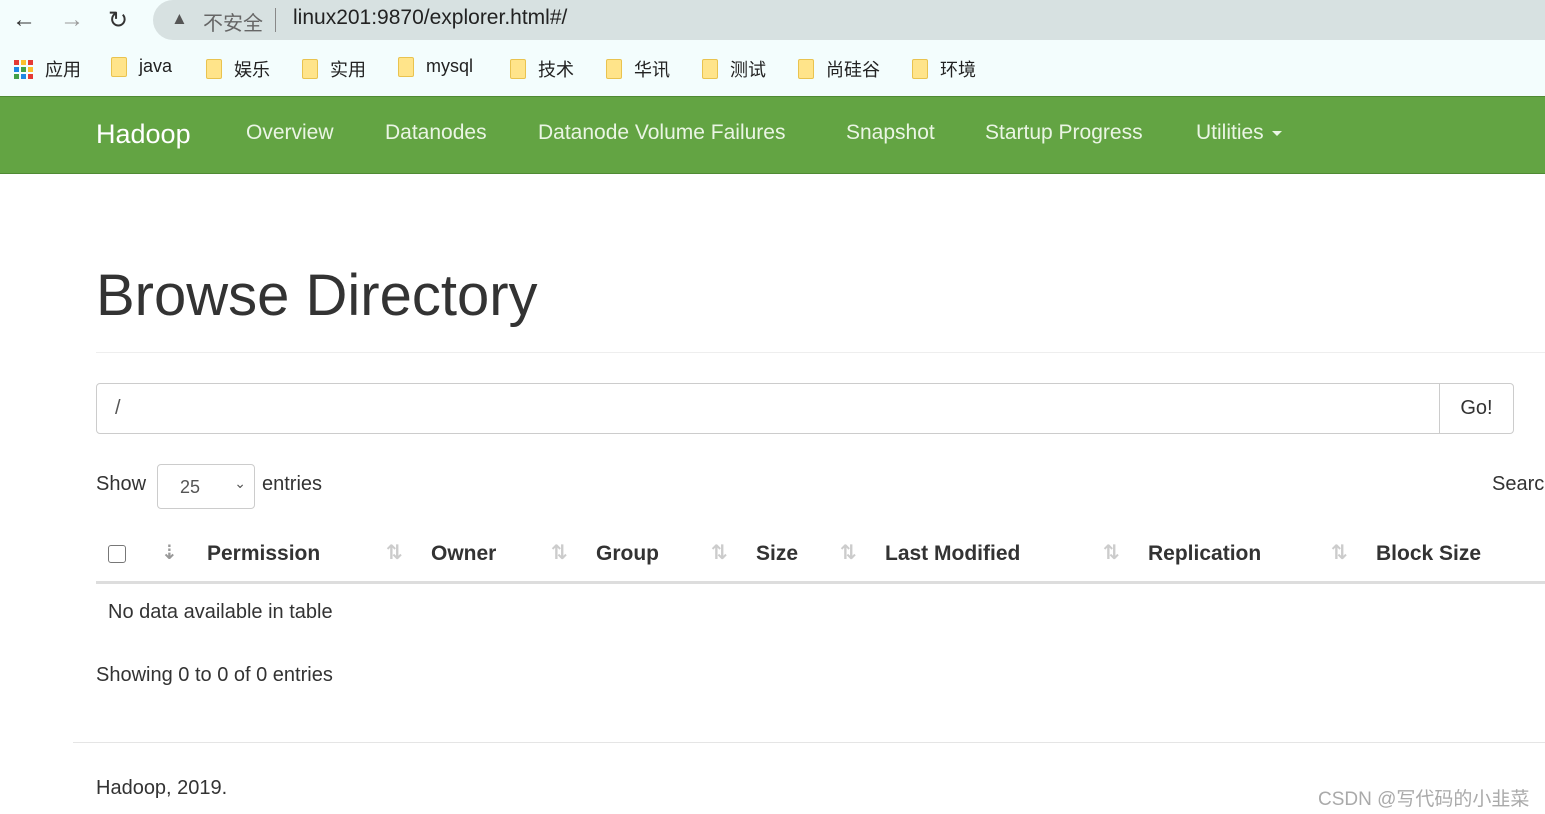 The width and height of the screenshot is (1545, 814). I want to click on bookmark-apps: 应用, so click(47, 69).